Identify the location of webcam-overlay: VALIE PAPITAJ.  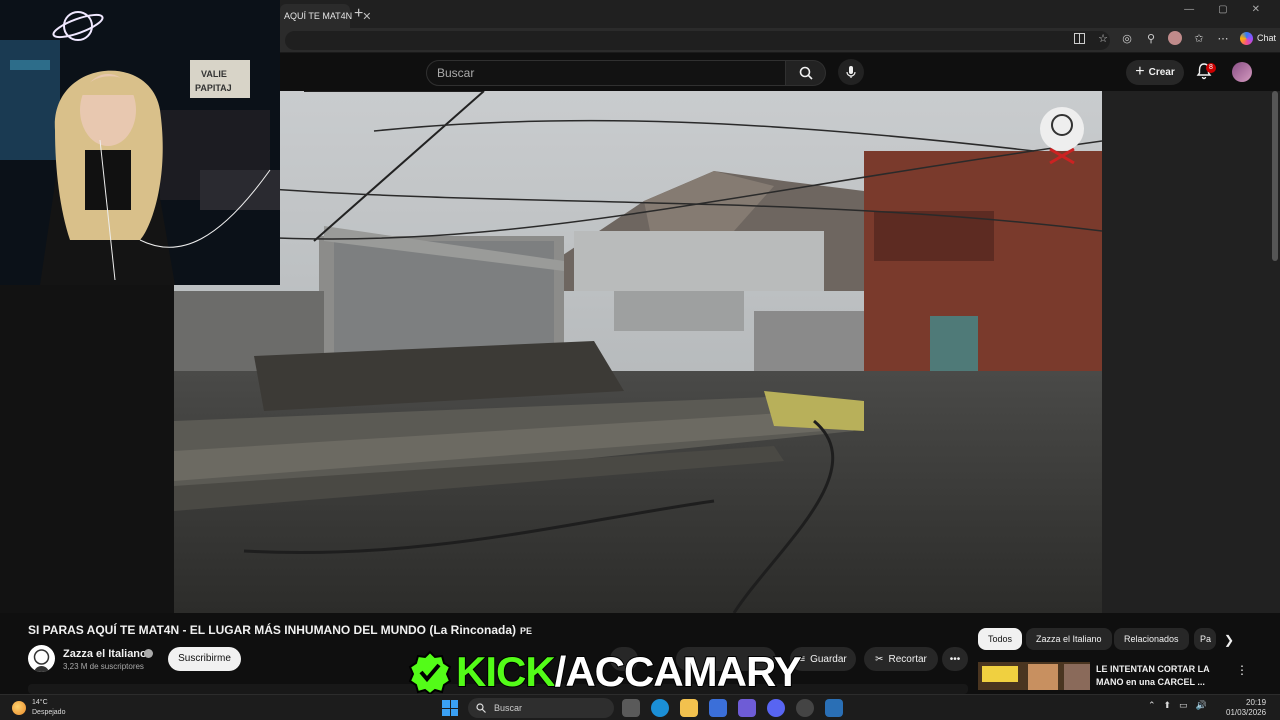
(140, 142).